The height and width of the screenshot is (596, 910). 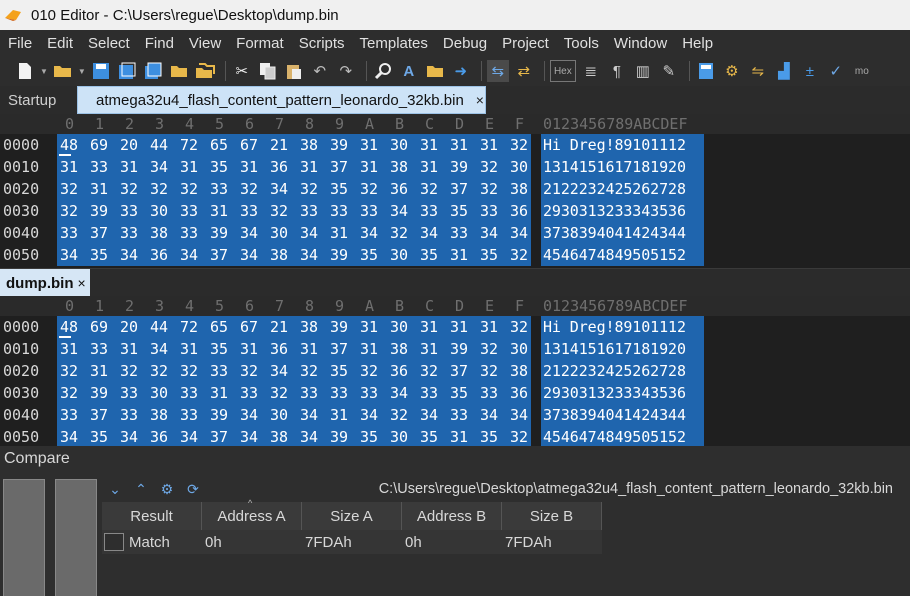 I want to click on columns-icon: ▥, so click(x=643, y=71).